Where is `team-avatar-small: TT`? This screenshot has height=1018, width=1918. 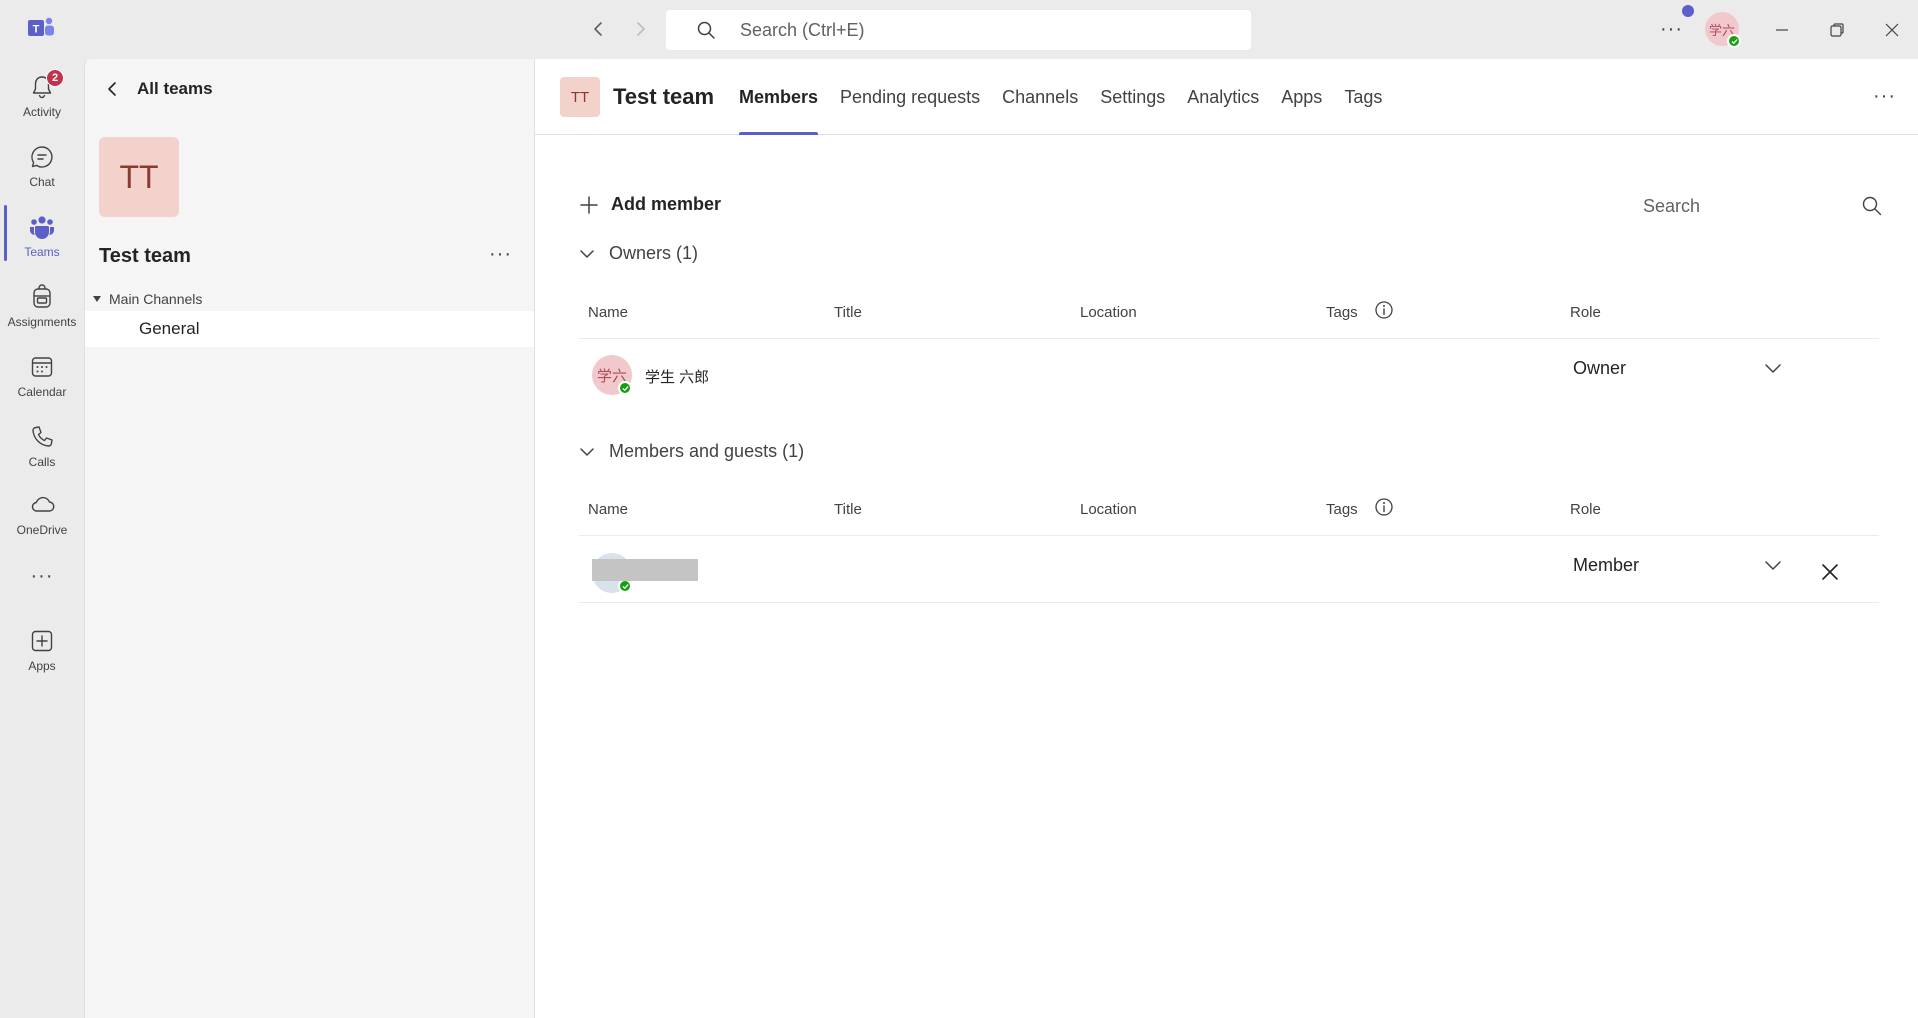 team-avatar-small: TT is located at coordinates (580, 97).